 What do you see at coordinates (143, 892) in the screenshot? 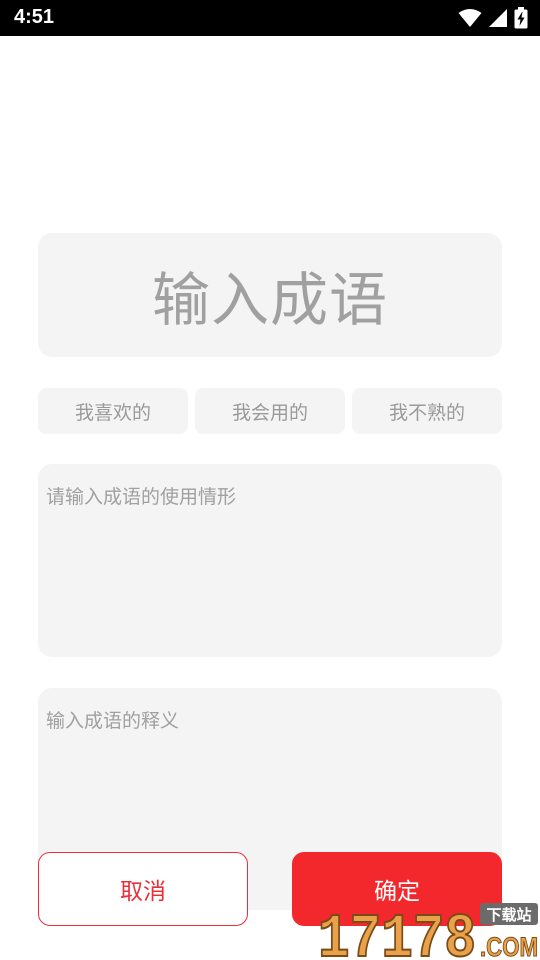
I see `cancel-button-label: 取消` at bounding box center [143, 892].